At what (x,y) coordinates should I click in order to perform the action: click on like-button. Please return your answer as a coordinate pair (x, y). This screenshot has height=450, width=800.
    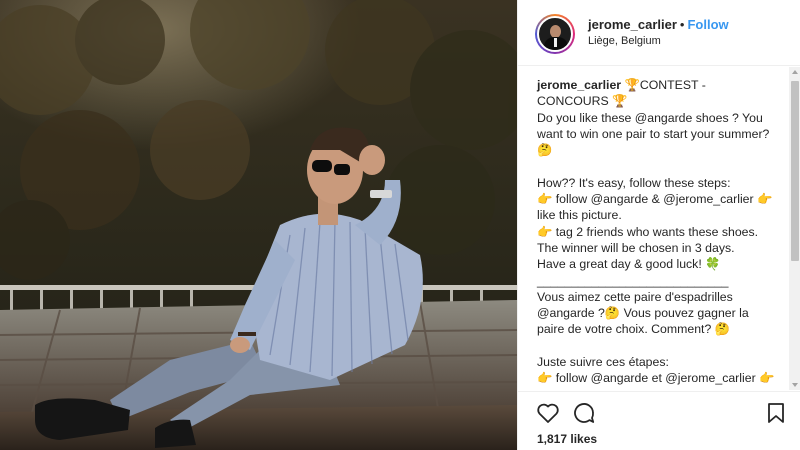
    Looking at the image, I should click on (548, 413).